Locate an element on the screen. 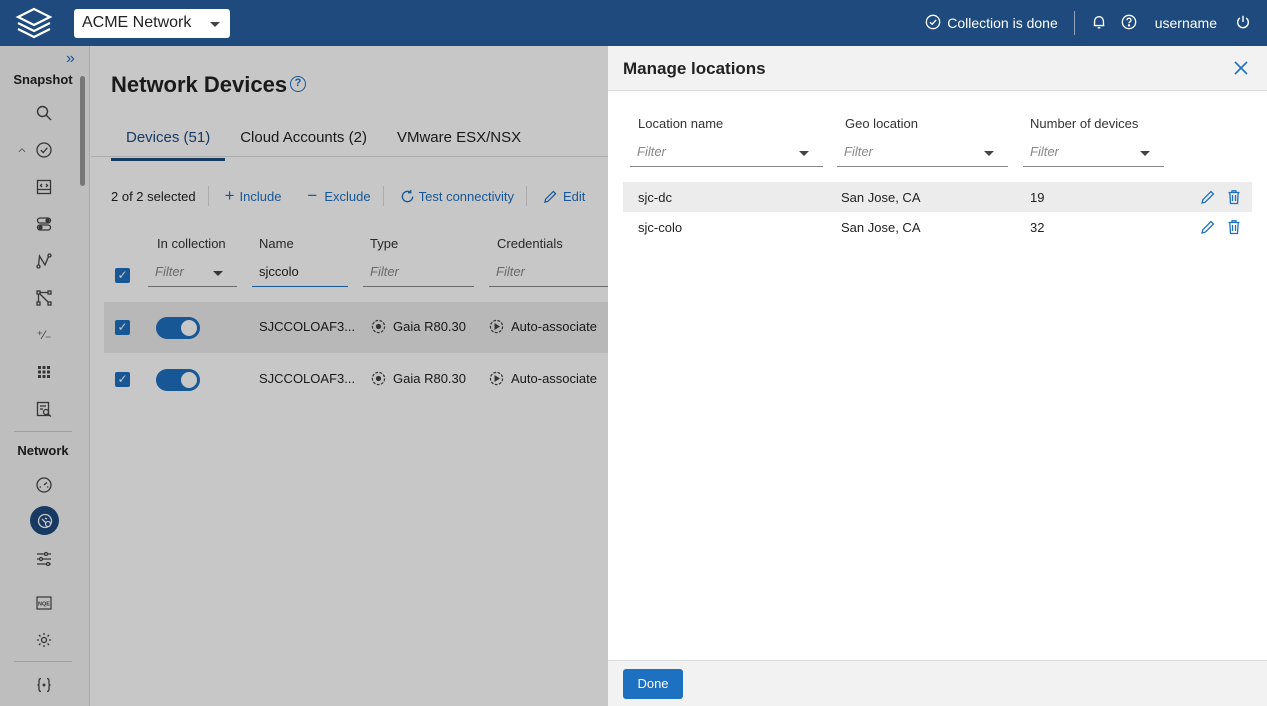 The height and width of the screenshot is (706, 1267). divider is located at coordinates (1074, 23).